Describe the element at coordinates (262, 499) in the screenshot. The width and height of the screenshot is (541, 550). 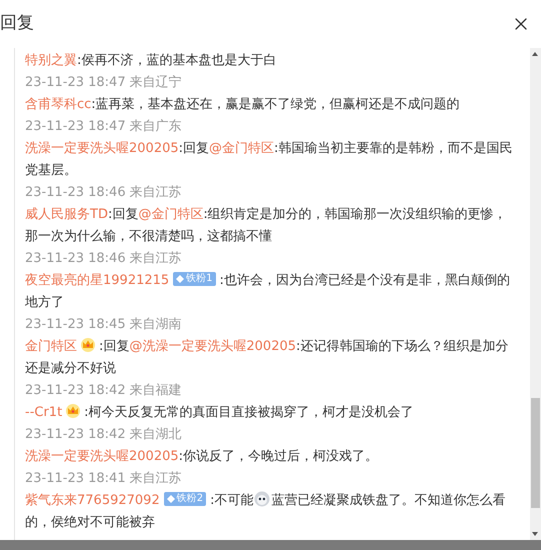
I see `emoji-icon` at that location.